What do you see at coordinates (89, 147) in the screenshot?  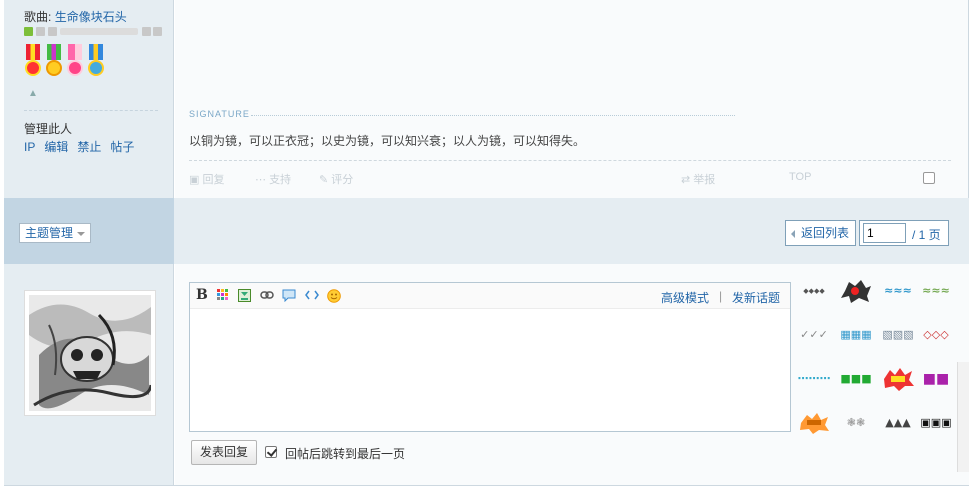 I see `manage-ban-link: 禁止` at bounding box center [89, 147].